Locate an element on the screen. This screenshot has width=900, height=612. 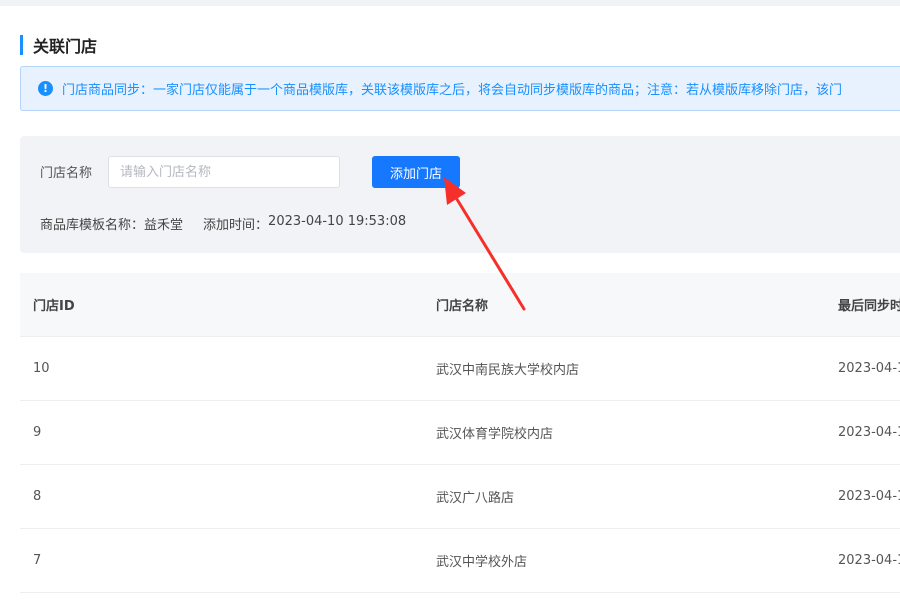
column-header-last-sync: 最后同步时 is located at coordinates (869, 306).